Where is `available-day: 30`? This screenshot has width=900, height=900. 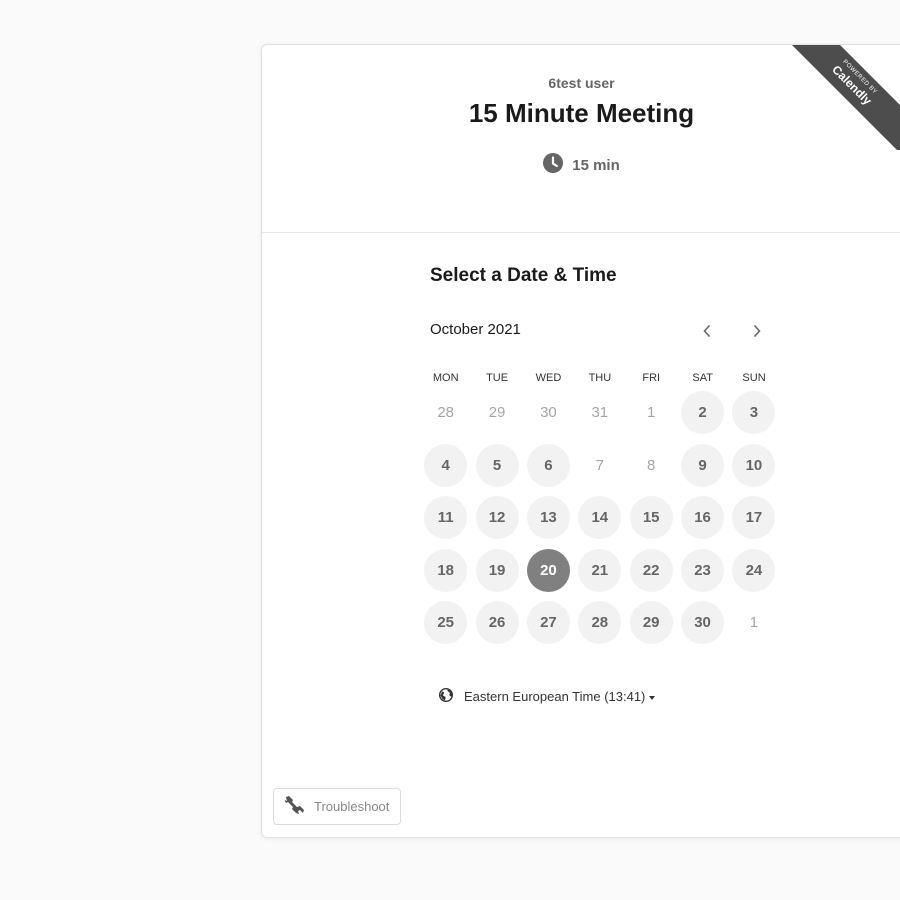 available-day: 30 is located at coordinates (703, 622).